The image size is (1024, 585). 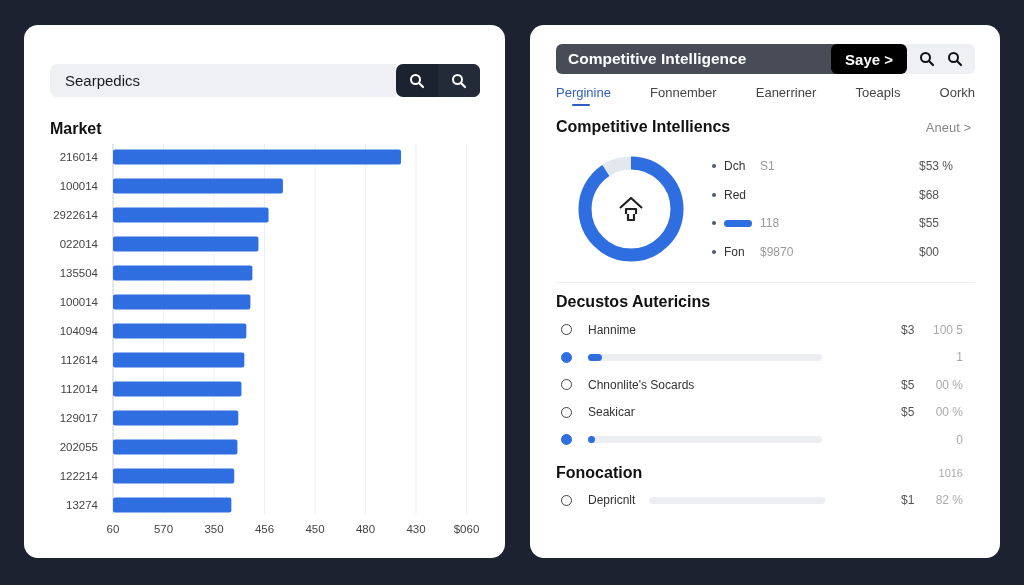 I want to click on legend-value: 118, so click(x=770, y=223).